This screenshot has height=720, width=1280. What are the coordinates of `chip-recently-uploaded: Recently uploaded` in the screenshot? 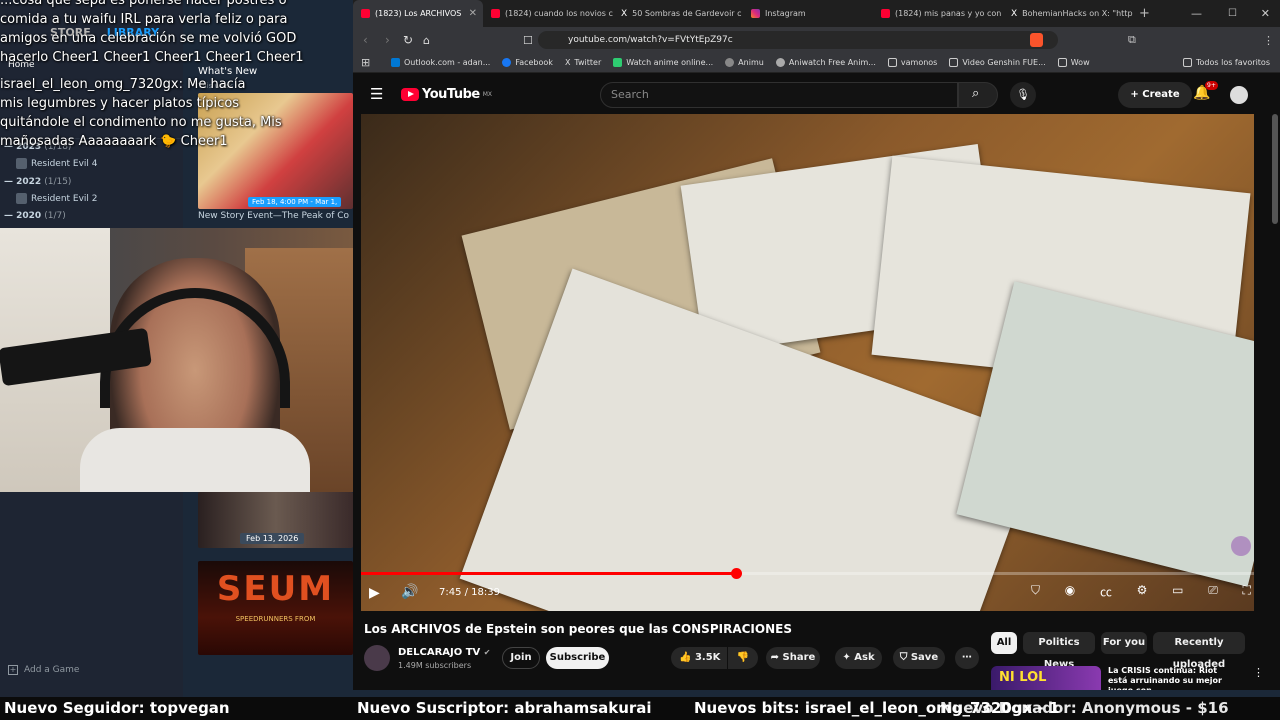 It's located at (1199, 651).